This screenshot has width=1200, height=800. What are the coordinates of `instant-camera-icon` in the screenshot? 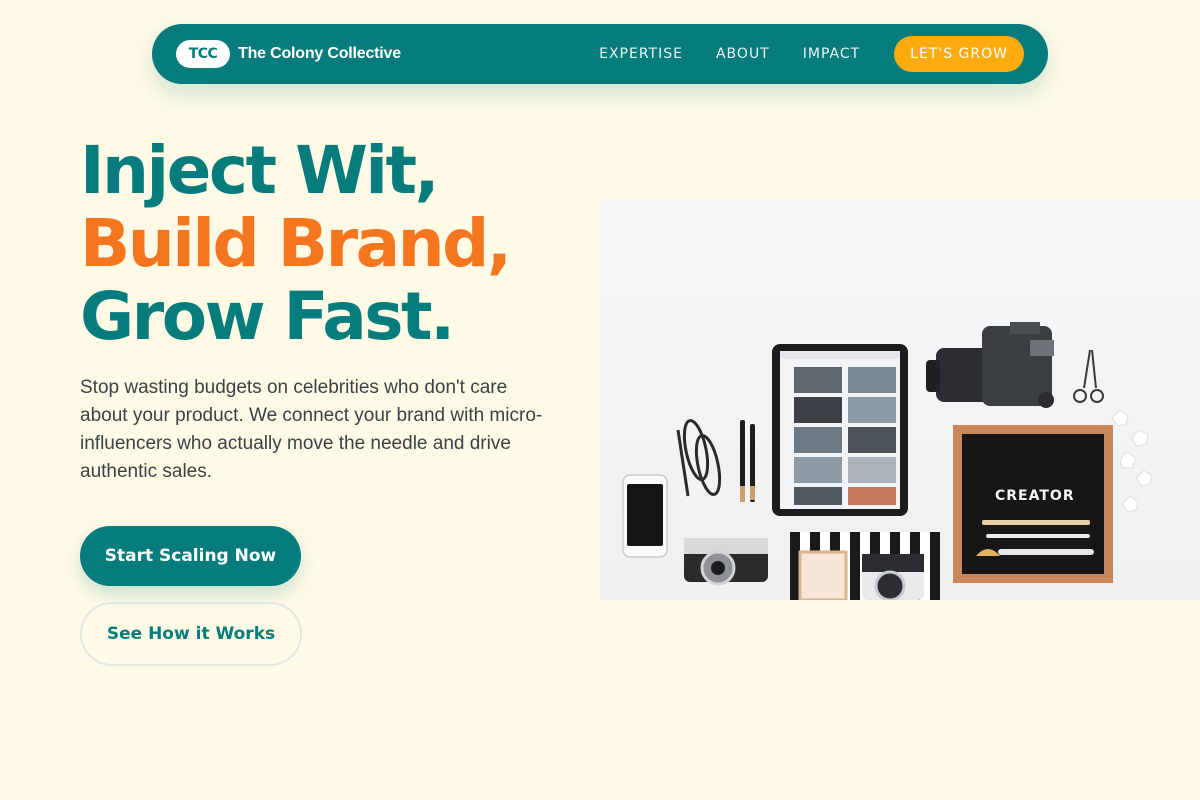 It's located at (893, 577).